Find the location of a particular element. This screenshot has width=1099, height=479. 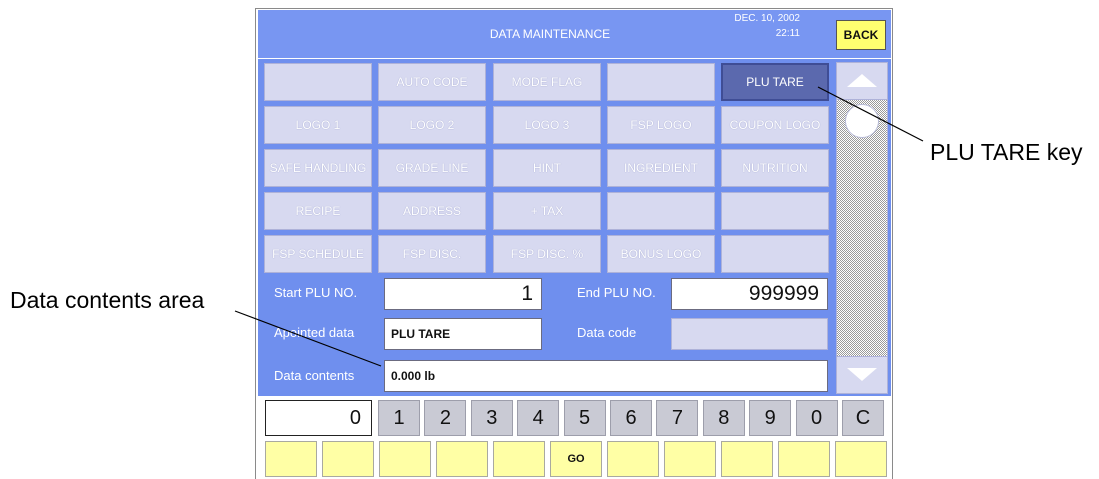

key-mode-flag: MODE FLAG is located at coordinates (547, 82).